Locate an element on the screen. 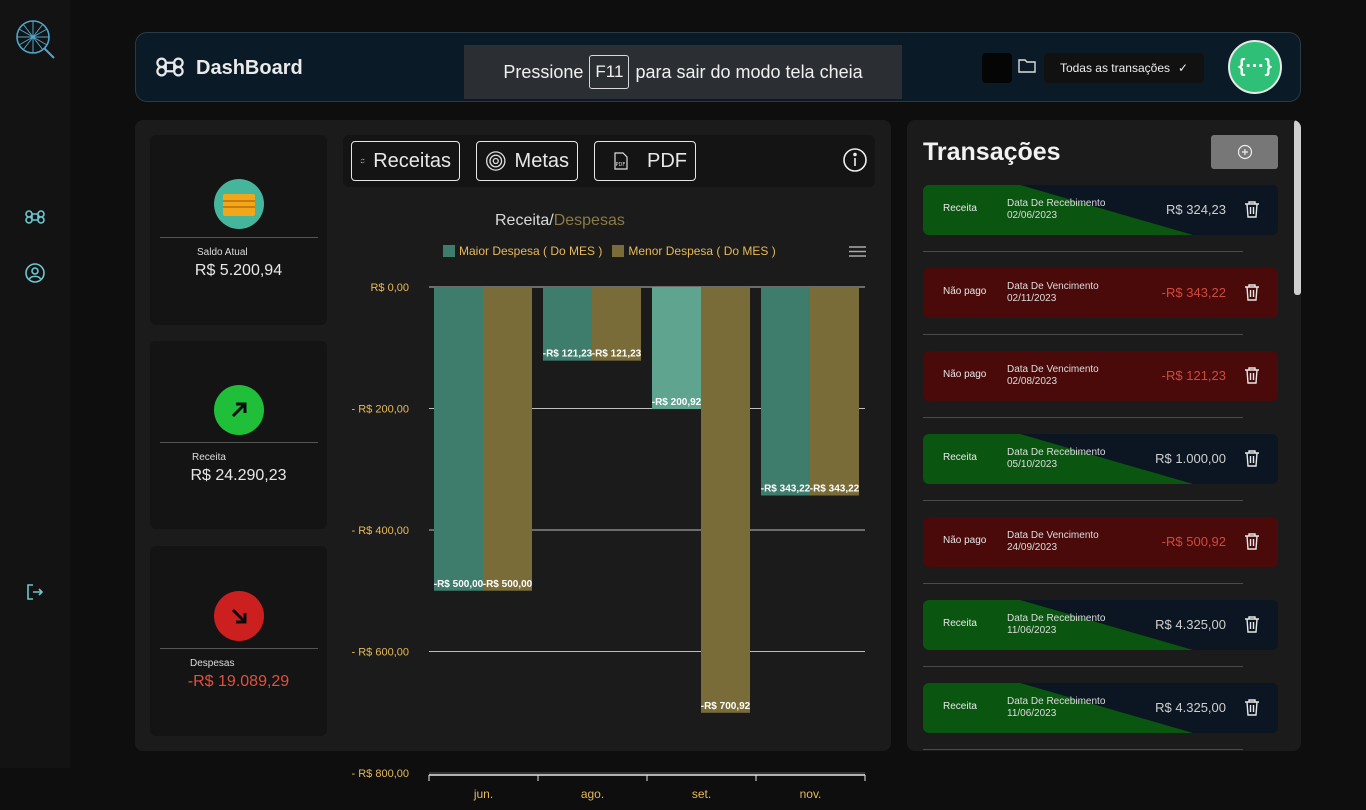 This screenshot has width=1366, height=810. transaction-date: Data De Recebimento 05/10/2023 is located at coordinates (1056, 459).